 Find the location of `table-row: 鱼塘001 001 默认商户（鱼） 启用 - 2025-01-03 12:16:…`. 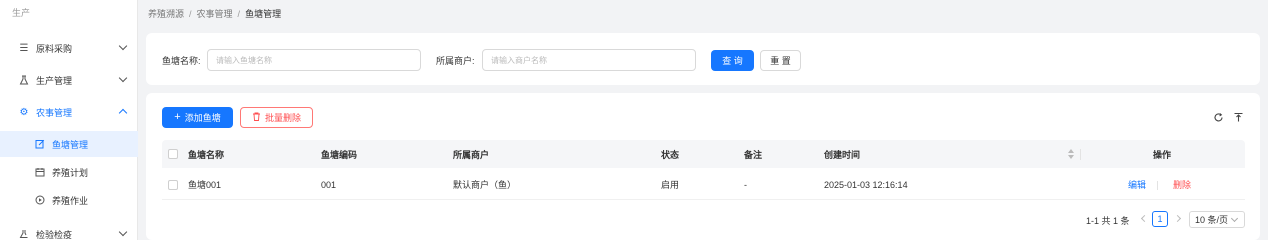

table-row: 鱼塘001 001 默认商户（鱼） 启用 - 2025-01-03 12:16:… is located at coordinates (703, 185).